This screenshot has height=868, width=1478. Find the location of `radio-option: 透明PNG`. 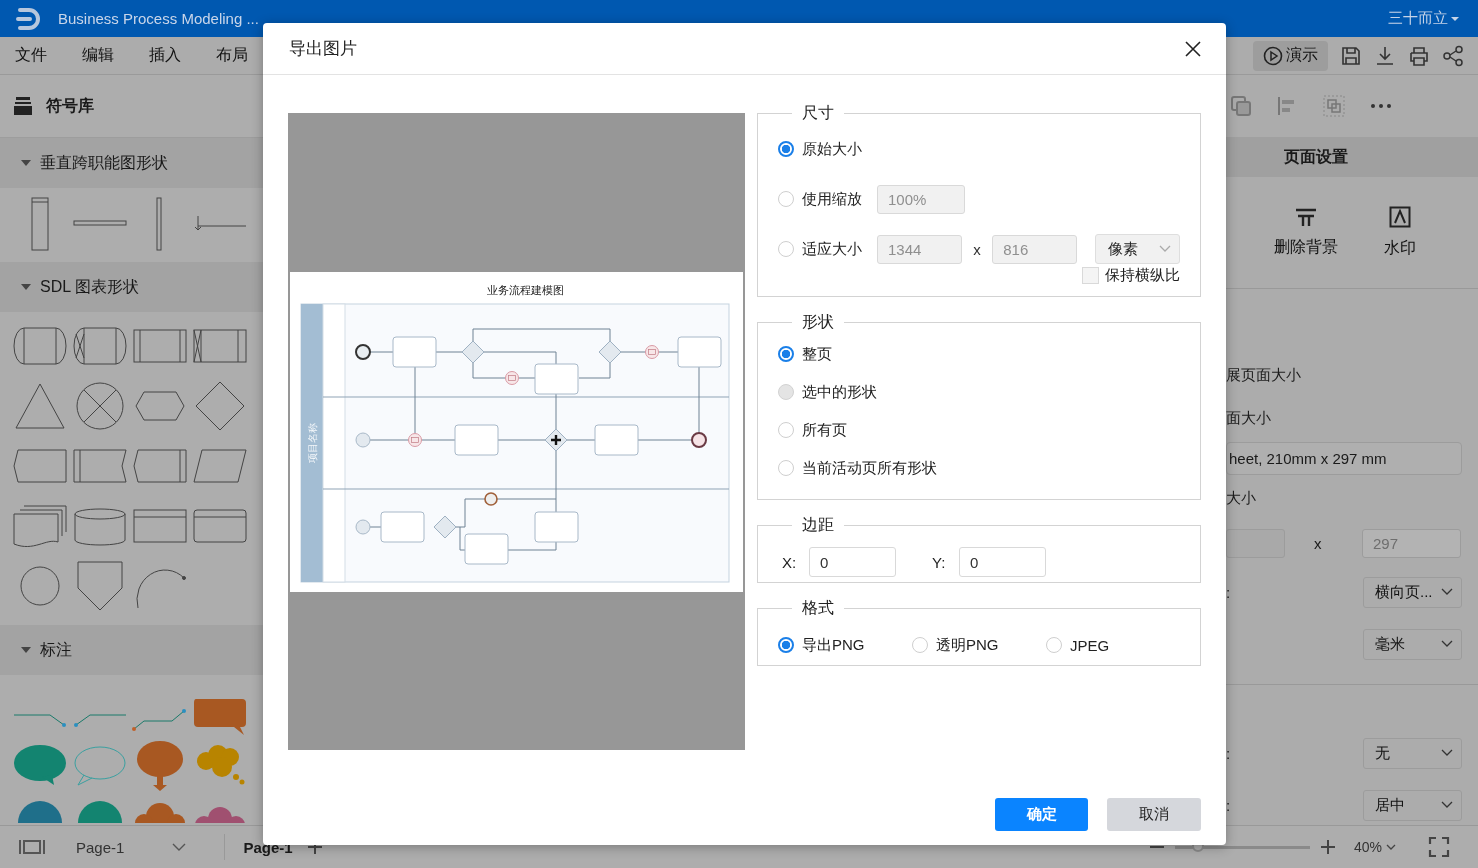

radio-option: 透明PNG is located at coordinates (979, 645).